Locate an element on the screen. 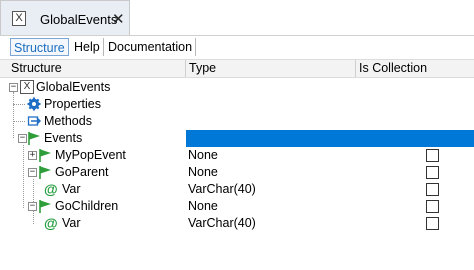 Image resolution: width=474 pixels, height=270 pixels. method-arrow-icon is located at coordinates (34, 121).